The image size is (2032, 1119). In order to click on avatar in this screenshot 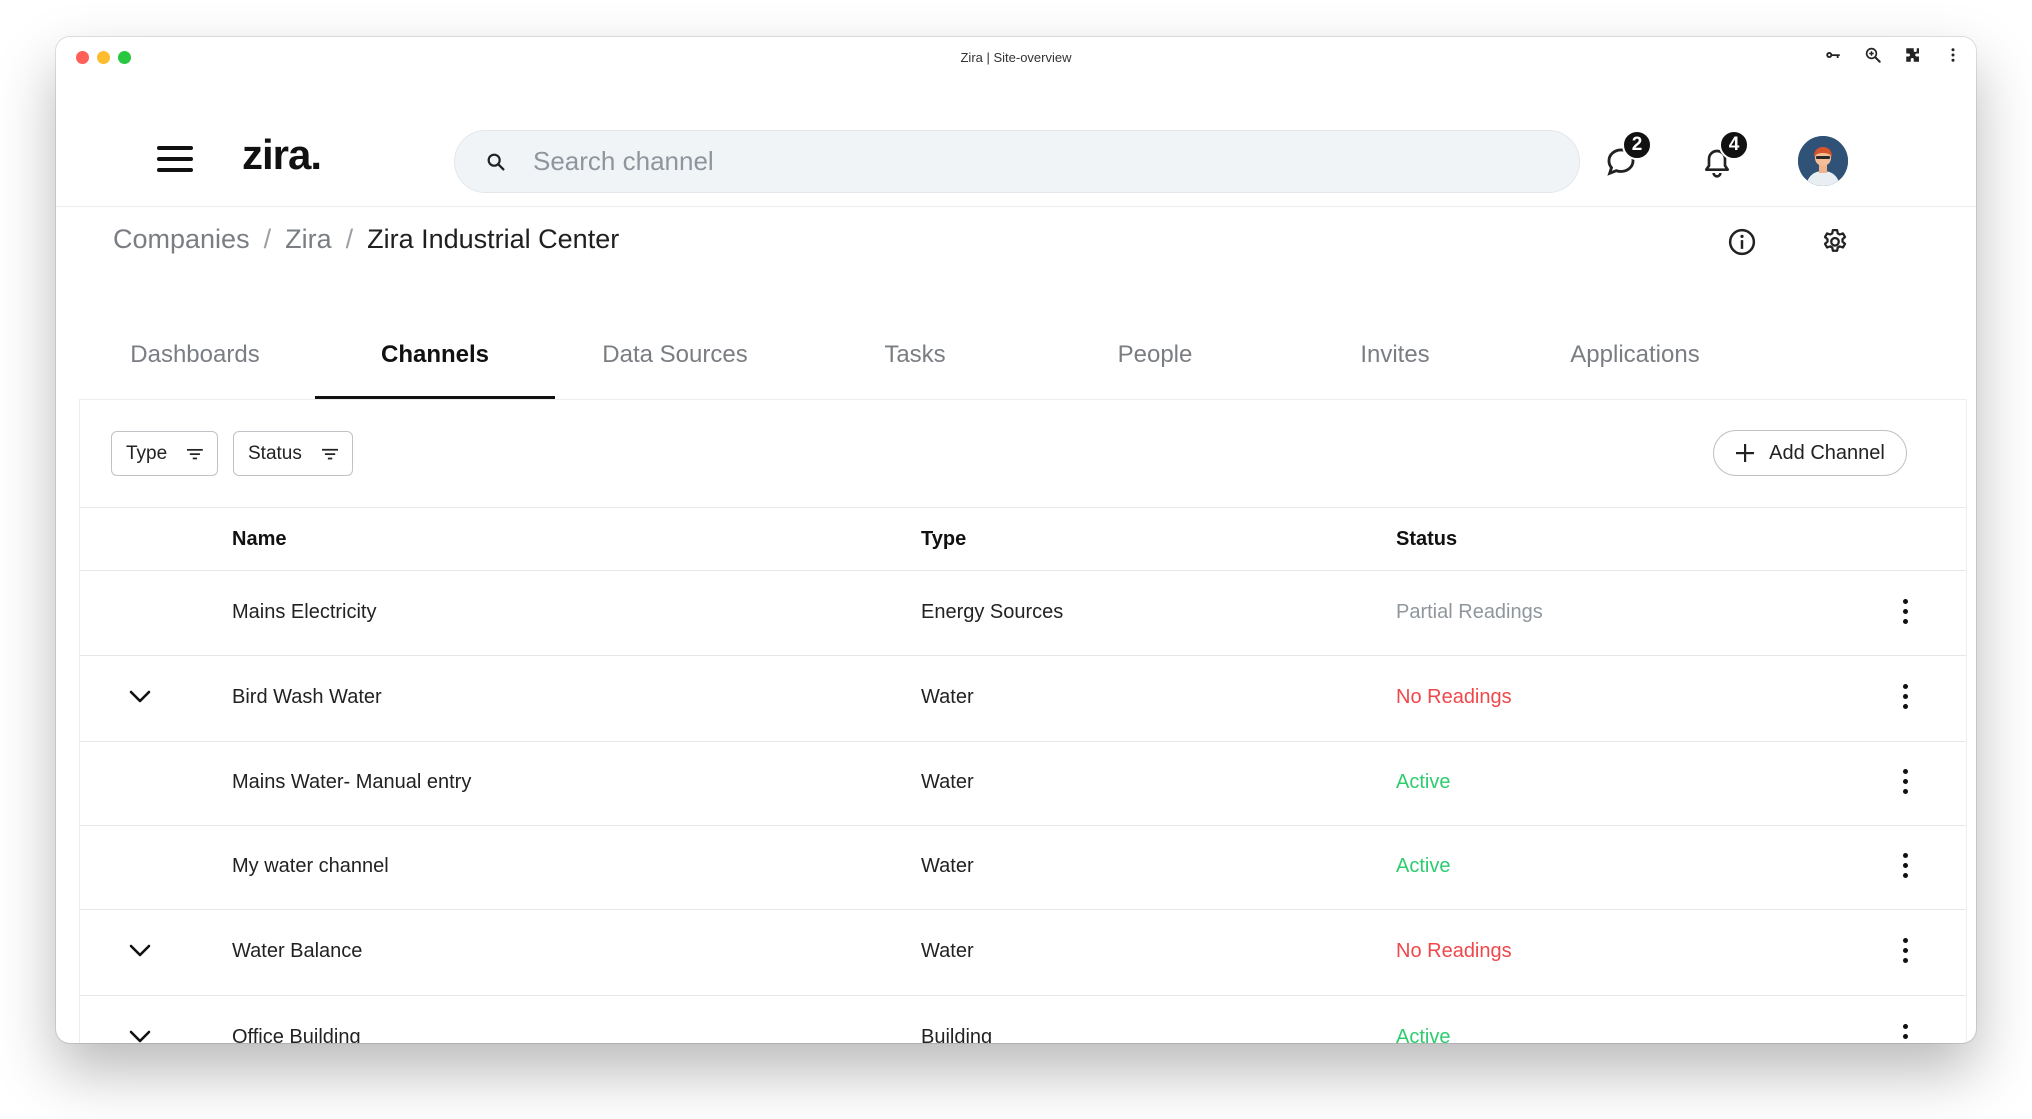, I will do `click(1823, 161)`.